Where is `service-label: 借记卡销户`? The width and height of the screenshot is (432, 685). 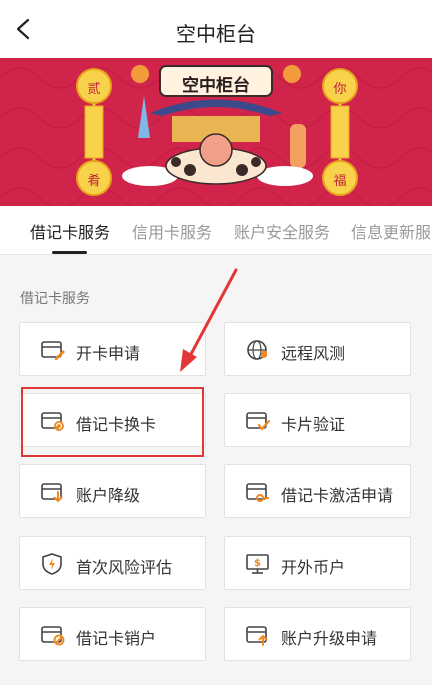 service-label: 借记卡销户 is located at coordinates (116, 638).